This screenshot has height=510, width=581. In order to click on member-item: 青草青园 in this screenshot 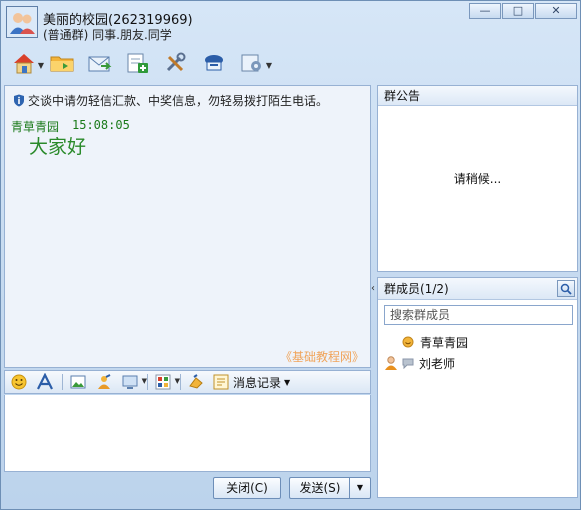, I will do `click(423, 342)`.